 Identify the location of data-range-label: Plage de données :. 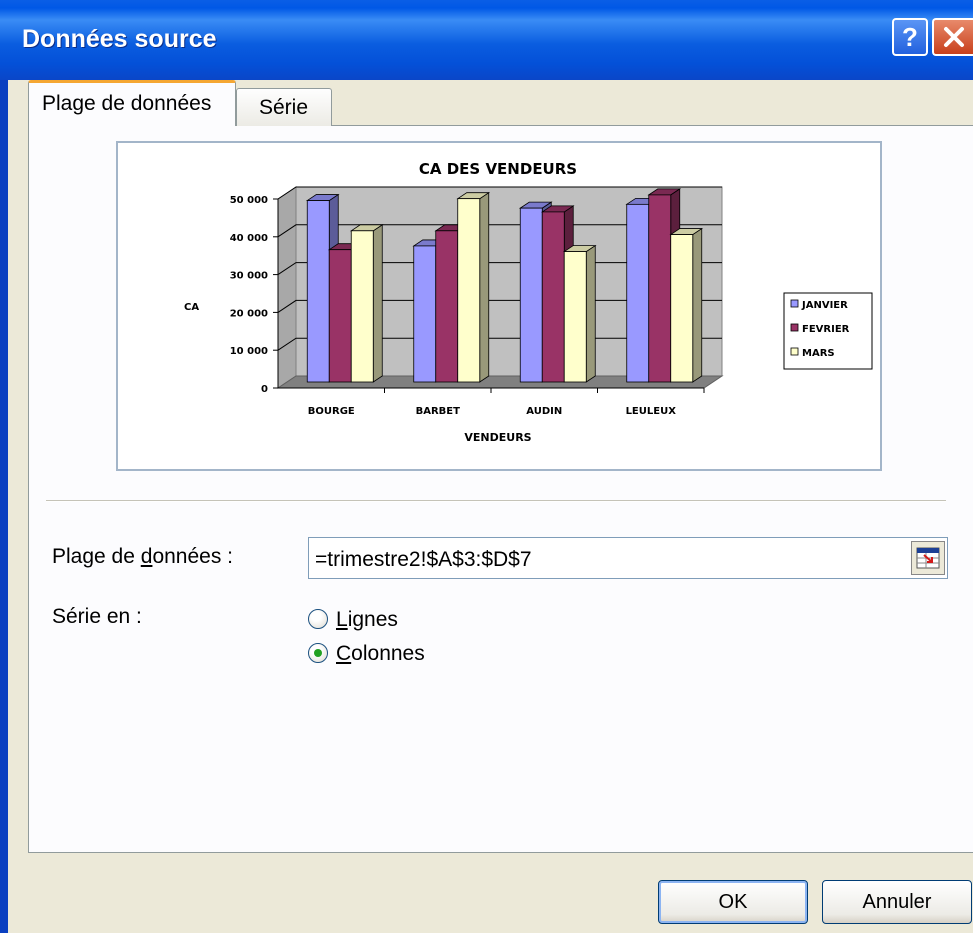
(143, 556).